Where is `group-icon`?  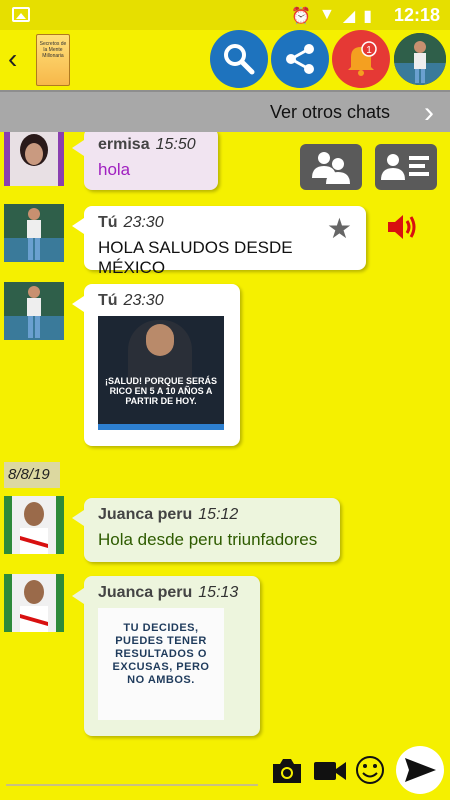 group-icon is located at coordinates (331, 168).